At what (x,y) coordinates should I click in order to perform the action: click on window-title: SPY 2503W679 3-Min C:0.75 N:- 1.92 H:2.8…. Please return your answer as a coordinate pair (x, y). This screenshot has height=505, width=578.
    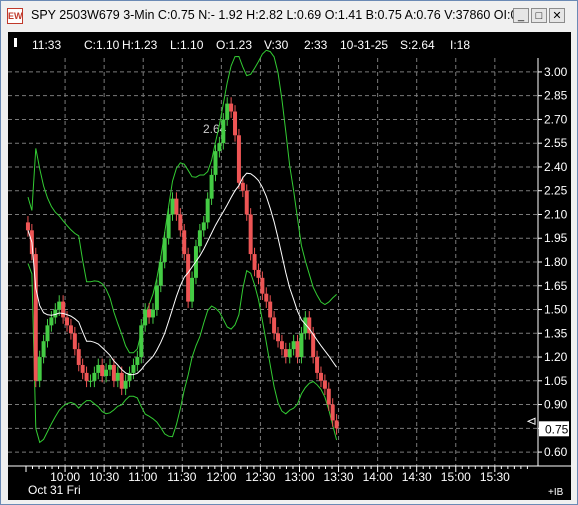
    Looking at the image, I should click on (274, 15).